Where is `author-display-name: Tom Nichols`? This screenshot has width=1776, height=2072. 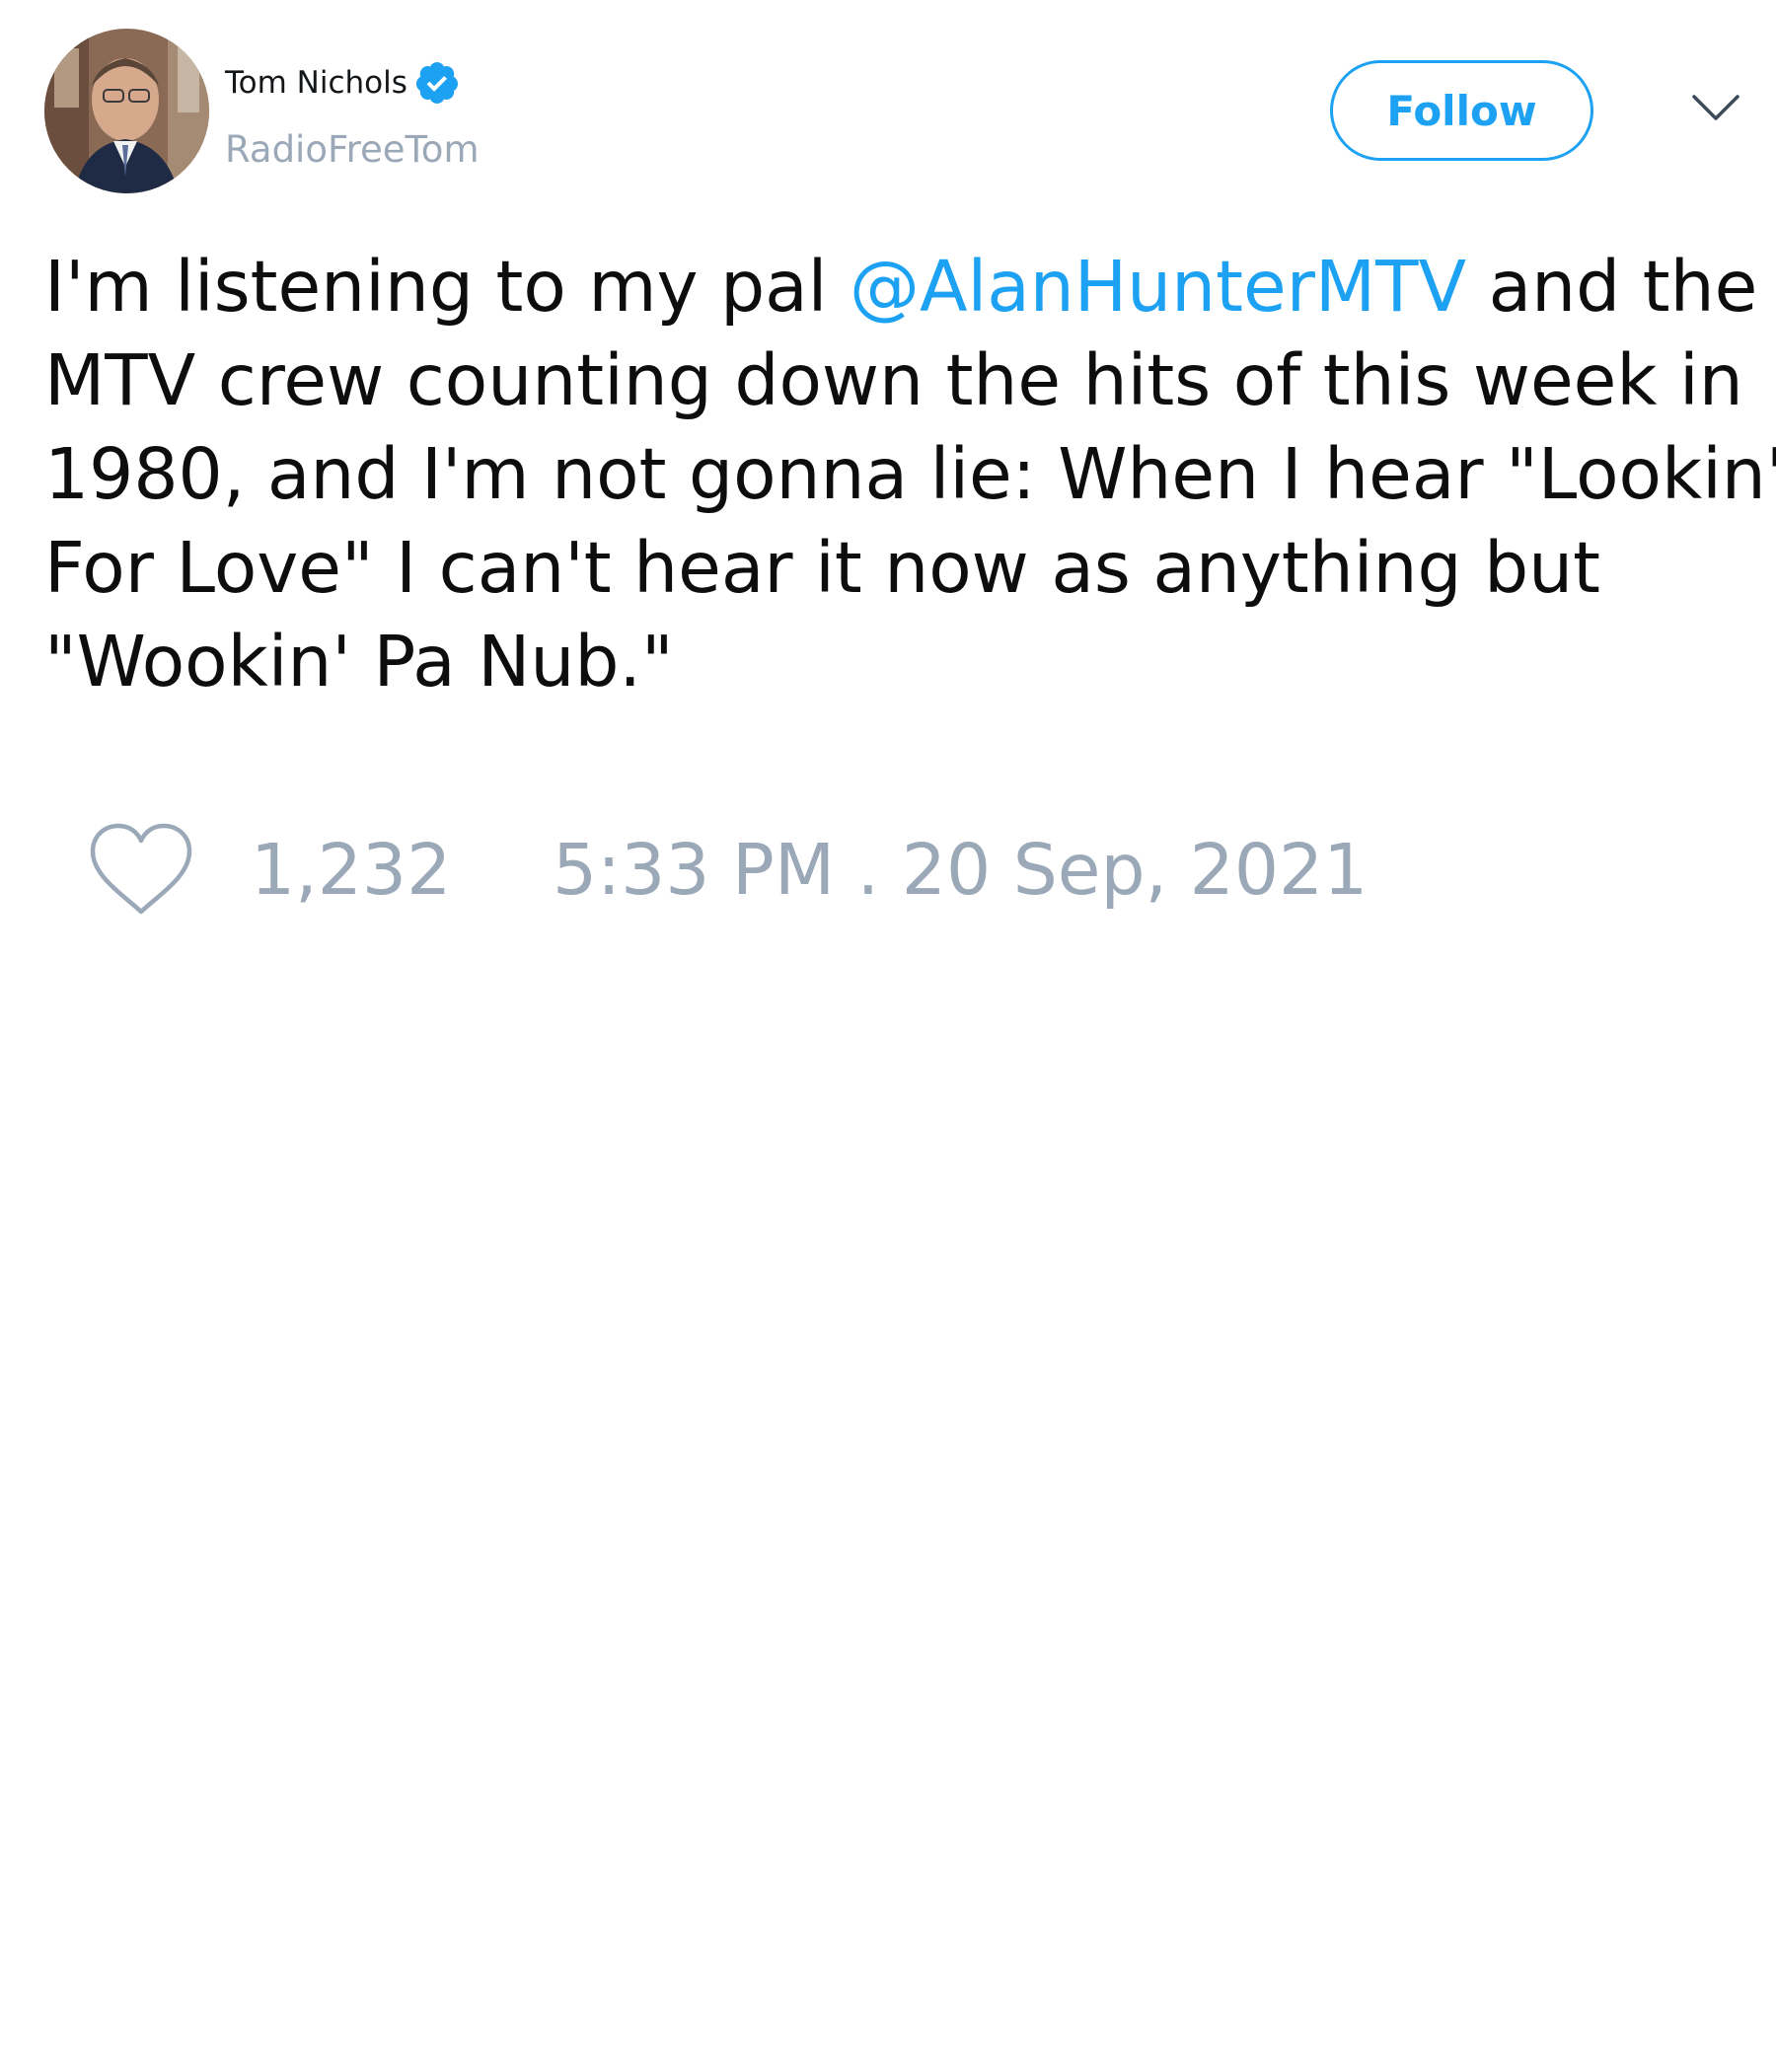 author-display-name: Tom Nichols is located at coordinates (316, 83).